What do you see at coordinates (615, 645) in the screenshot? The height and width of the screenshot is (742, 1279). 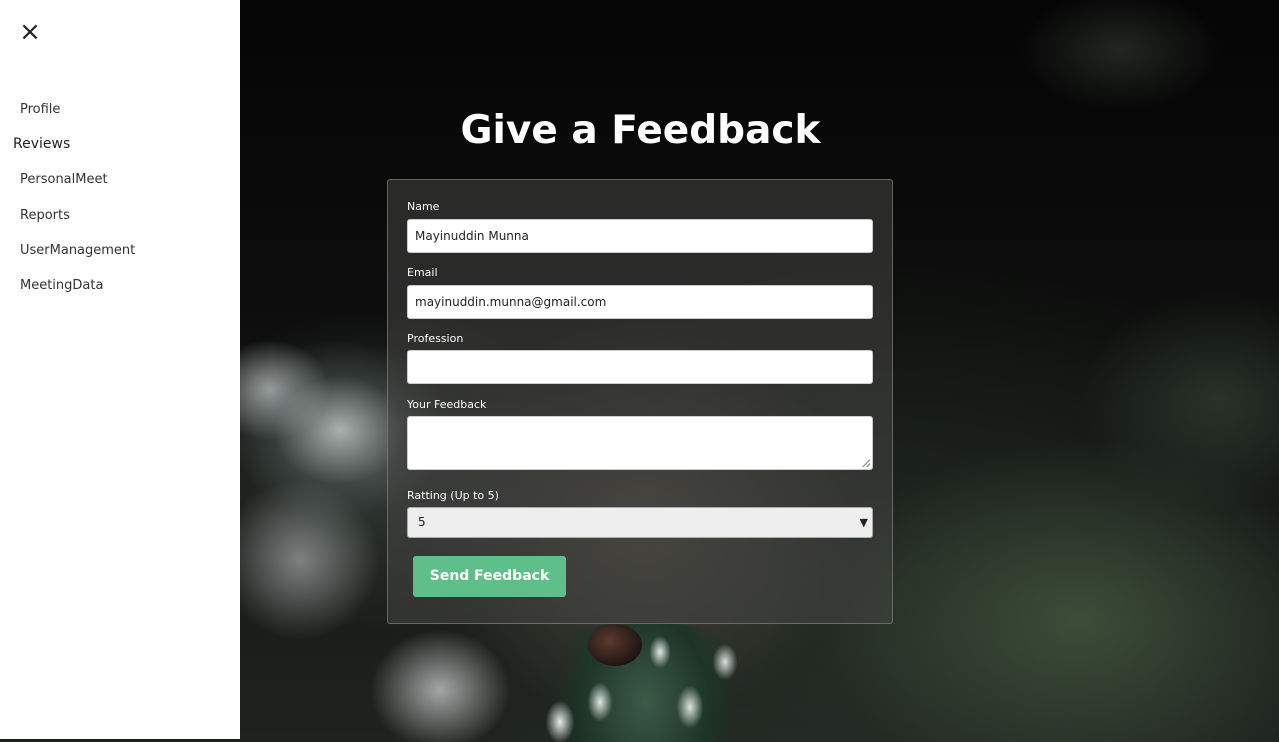 I see `ladybug-image` at bounding box center [615, 645].